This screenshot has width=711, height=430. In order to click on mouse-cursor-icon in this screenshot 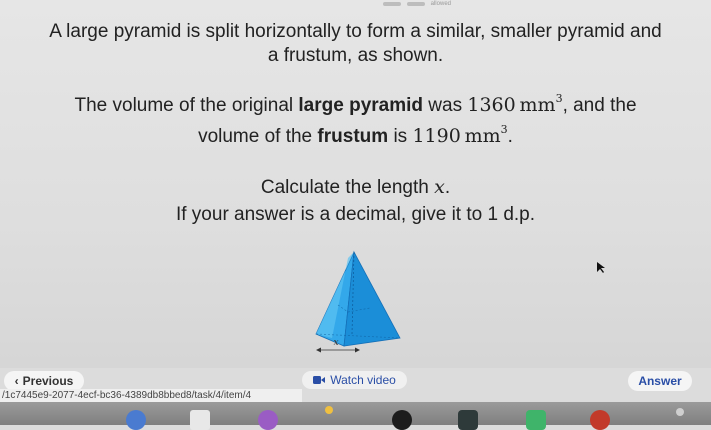, I will do `click(601, 267)`.